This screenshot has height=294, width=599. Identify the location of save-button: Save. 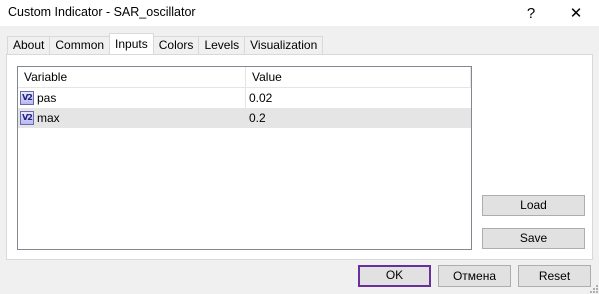
(533, 238).